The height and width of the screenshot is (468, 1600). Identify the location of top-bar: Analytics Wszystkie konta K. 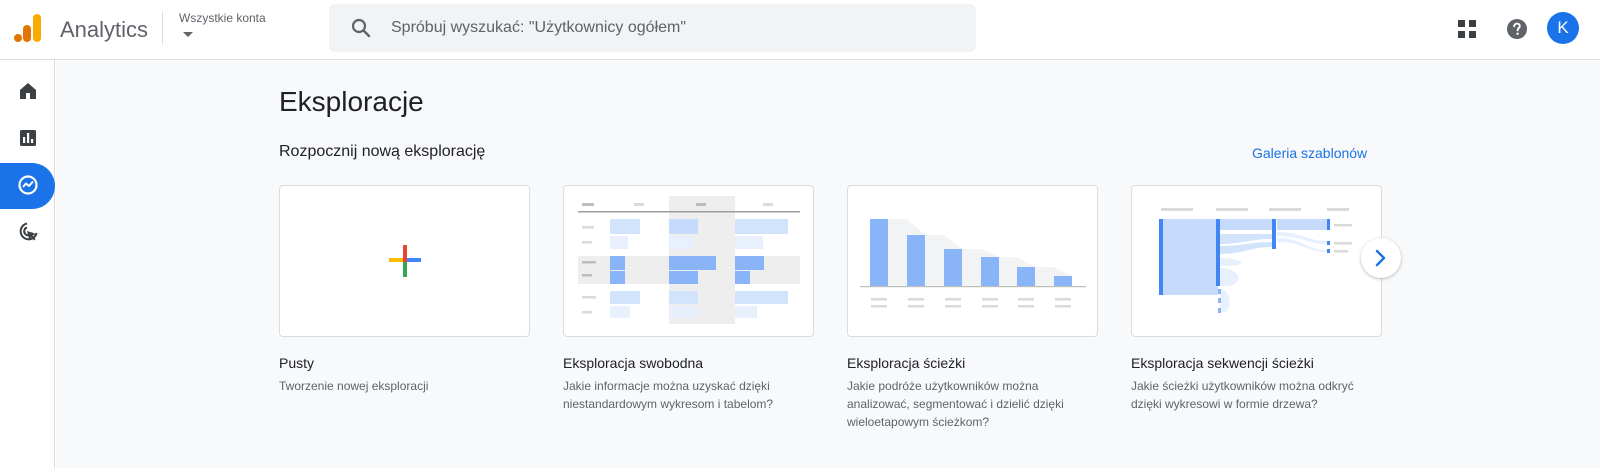
(800, 30).